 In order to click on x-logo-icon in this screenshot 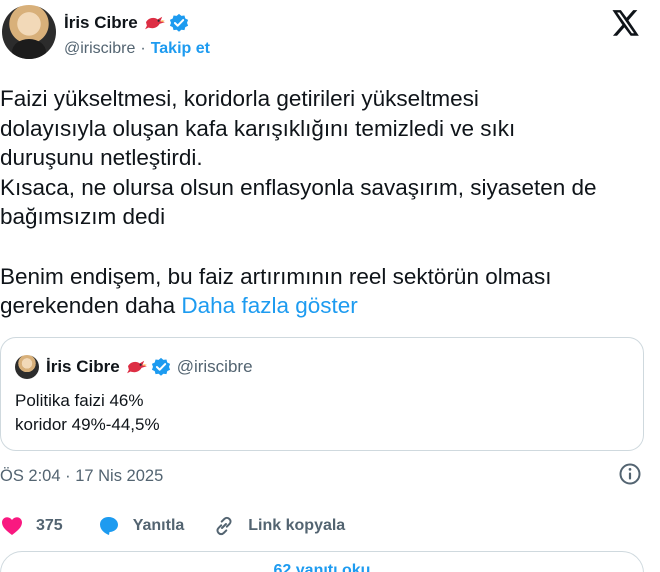, I will do `click(626, 23)`.